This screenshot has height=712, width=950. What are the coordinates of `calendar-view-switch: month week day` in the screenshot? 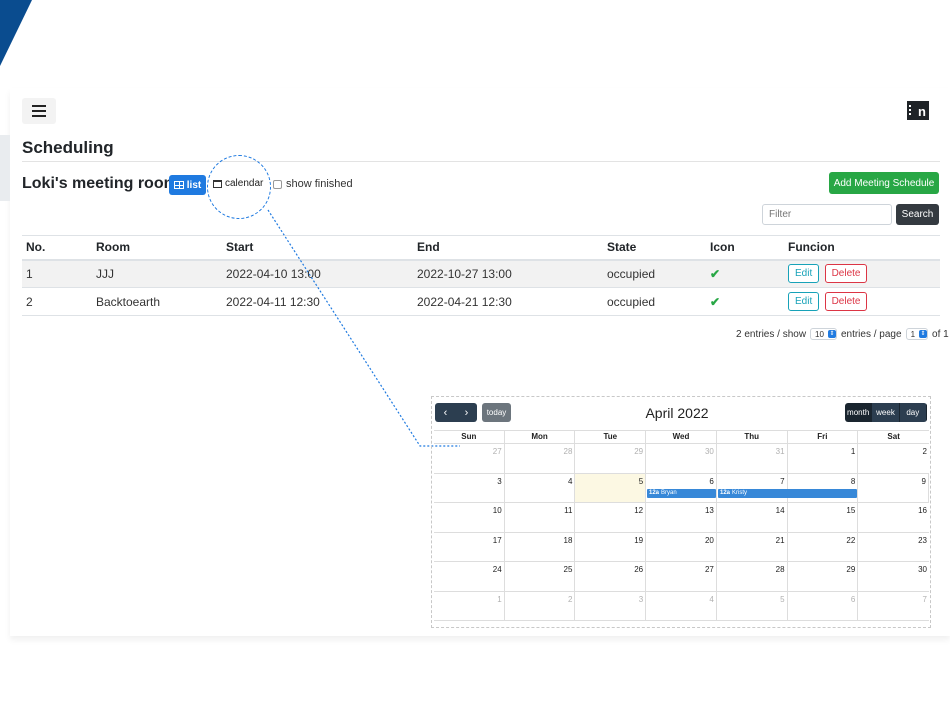 It's located at (886, 412).